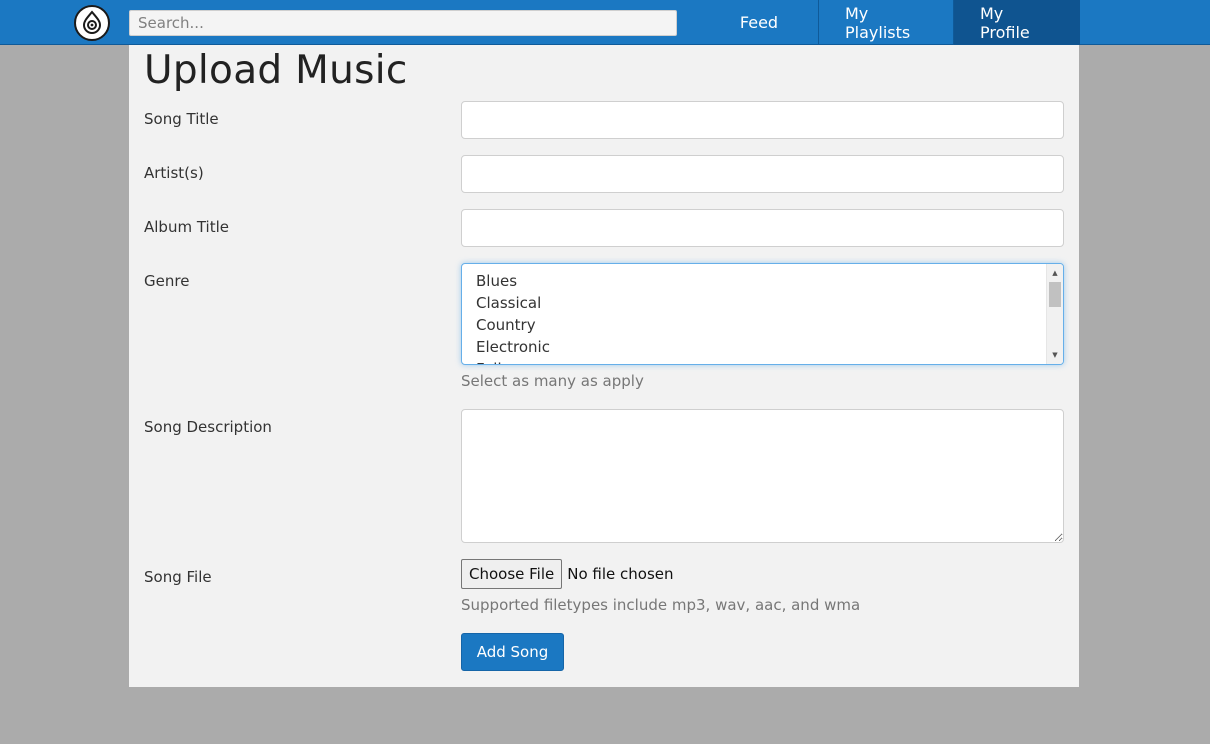  What do you see at coordinates (403, 23) in the screenshot?
I see `search-input` at bounding box center [403, 23].